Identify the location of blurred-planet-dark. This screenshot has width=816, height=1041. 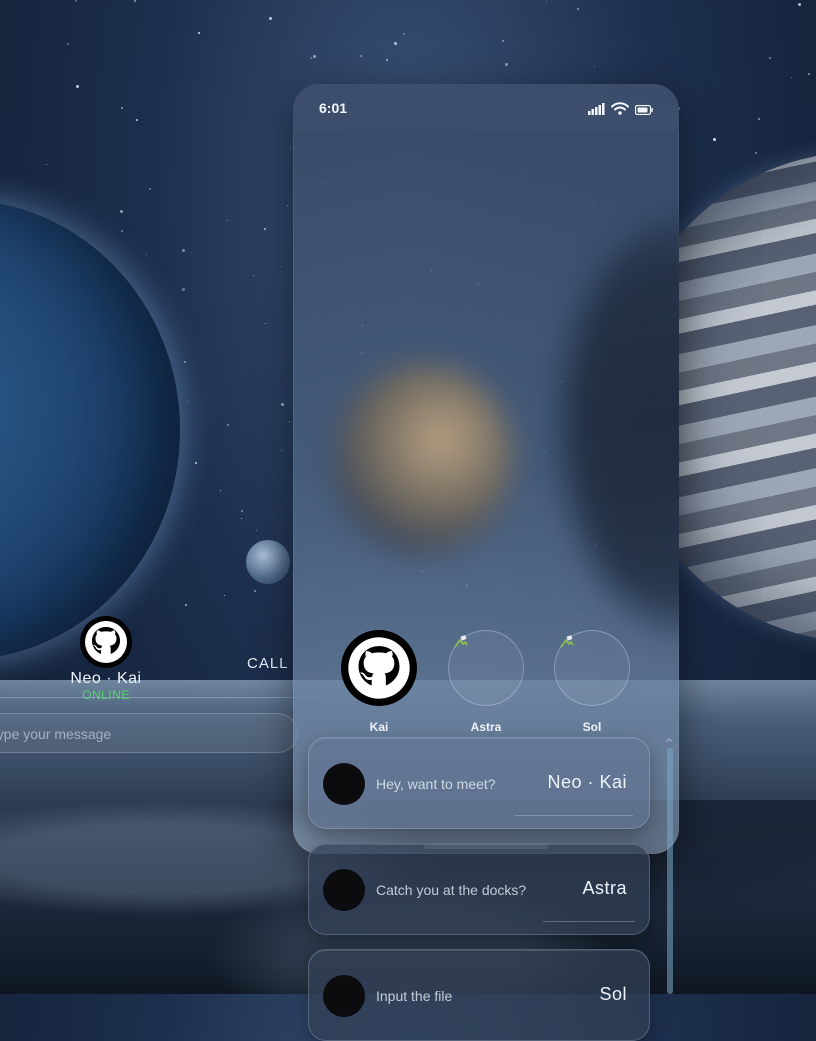
(621, 424).